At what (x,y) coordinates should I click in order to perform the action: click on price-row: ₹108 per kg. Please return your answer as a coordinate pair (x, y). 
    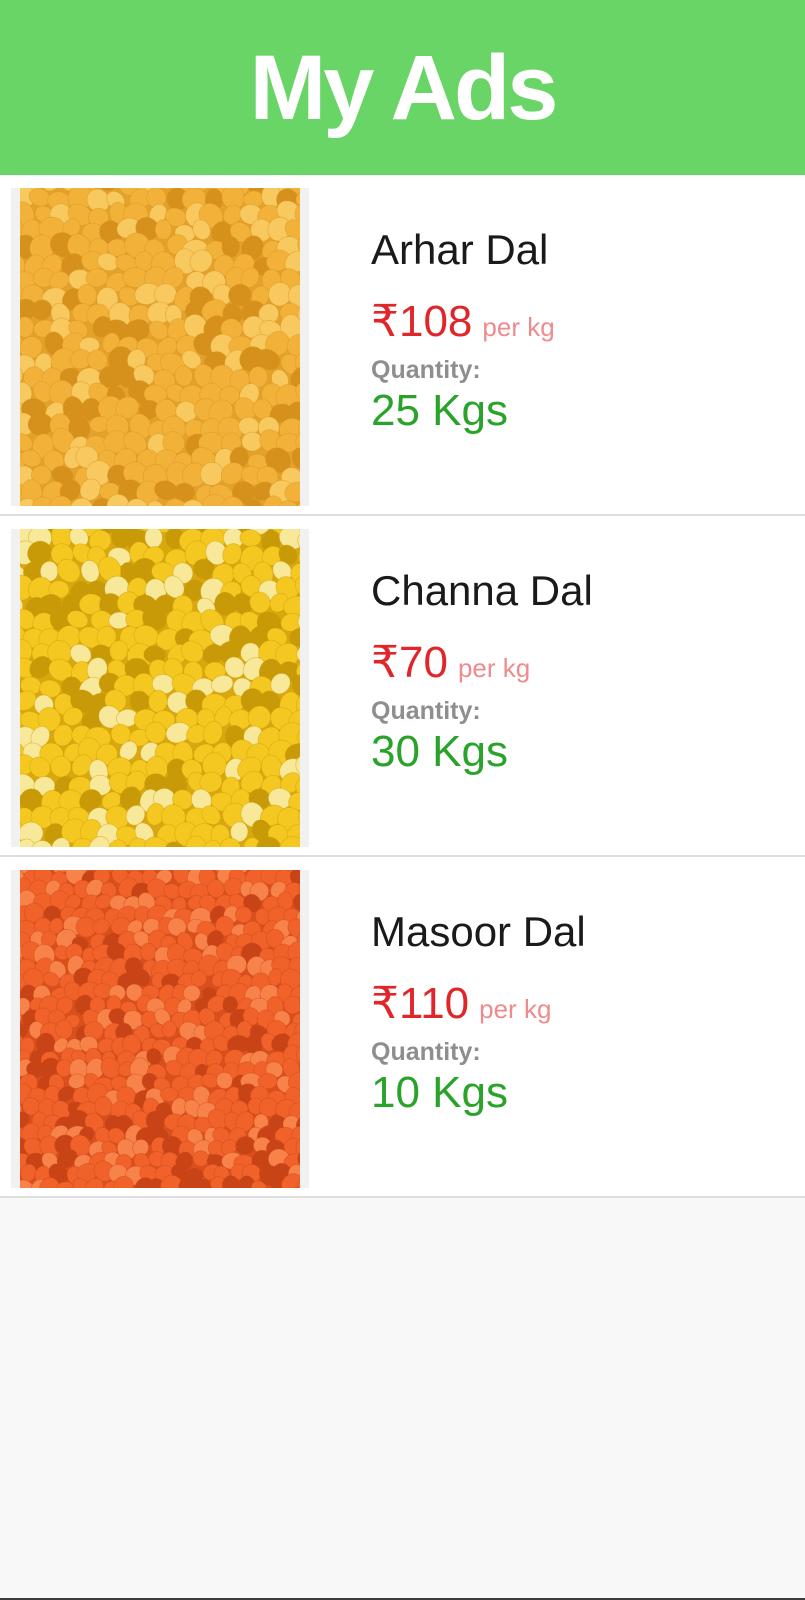
    Looking at the image, I should click on (463, 322).